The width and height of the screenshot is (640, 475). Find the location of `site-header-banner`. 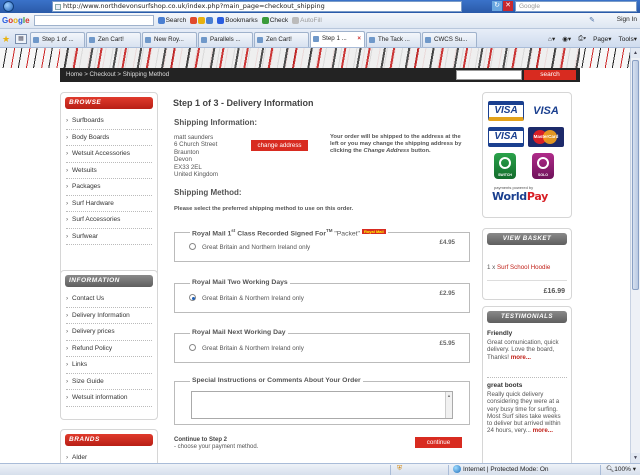

site-header-banner is located at coordinates (320, 58).